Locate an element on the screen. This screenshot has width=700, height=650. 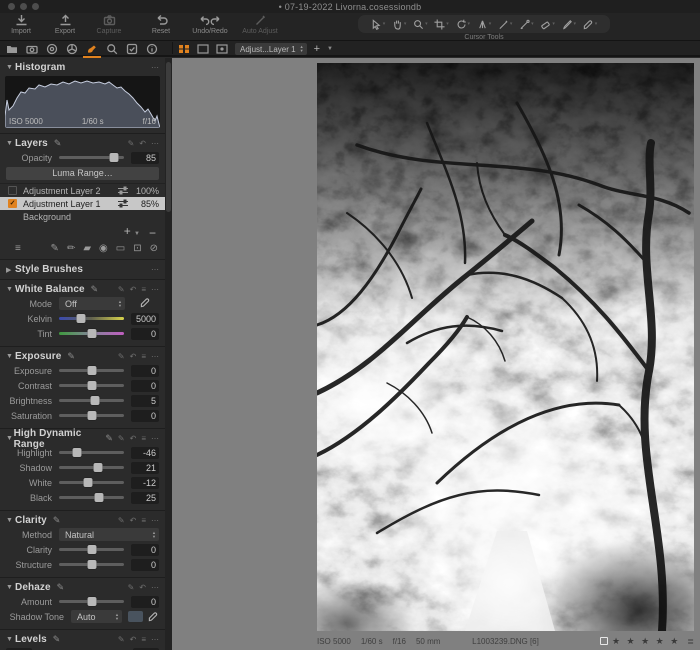
dehaze-edit-pen-icon: ✎ is located at coordinates (61, 587).